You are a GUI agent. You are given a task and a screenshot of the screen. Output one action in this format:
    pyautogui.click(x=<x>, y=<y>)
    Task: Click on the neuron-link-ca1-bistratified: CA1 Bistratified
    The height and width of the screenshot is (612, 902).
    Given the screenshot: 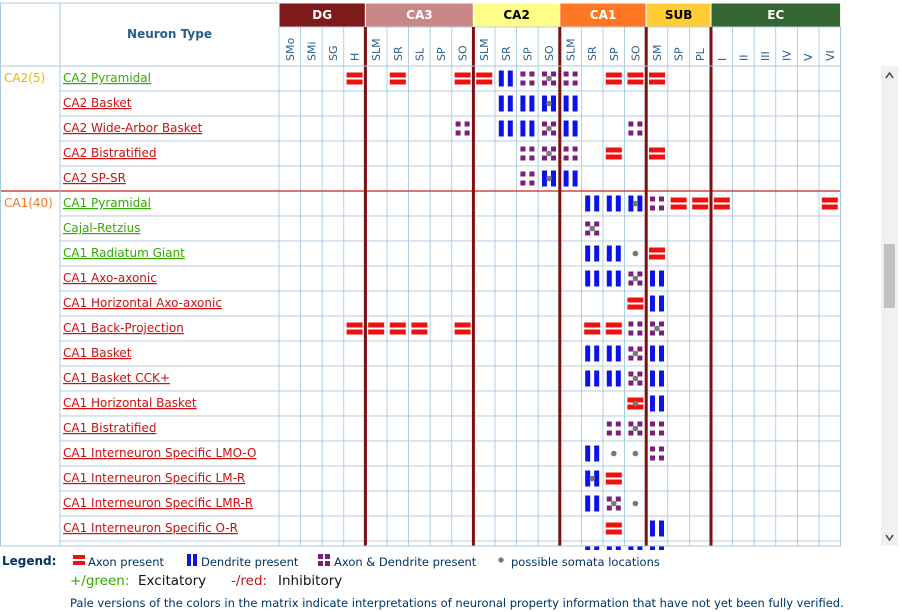 What is the action you would take?
    pyautogui.click(x=109, y=428)
    